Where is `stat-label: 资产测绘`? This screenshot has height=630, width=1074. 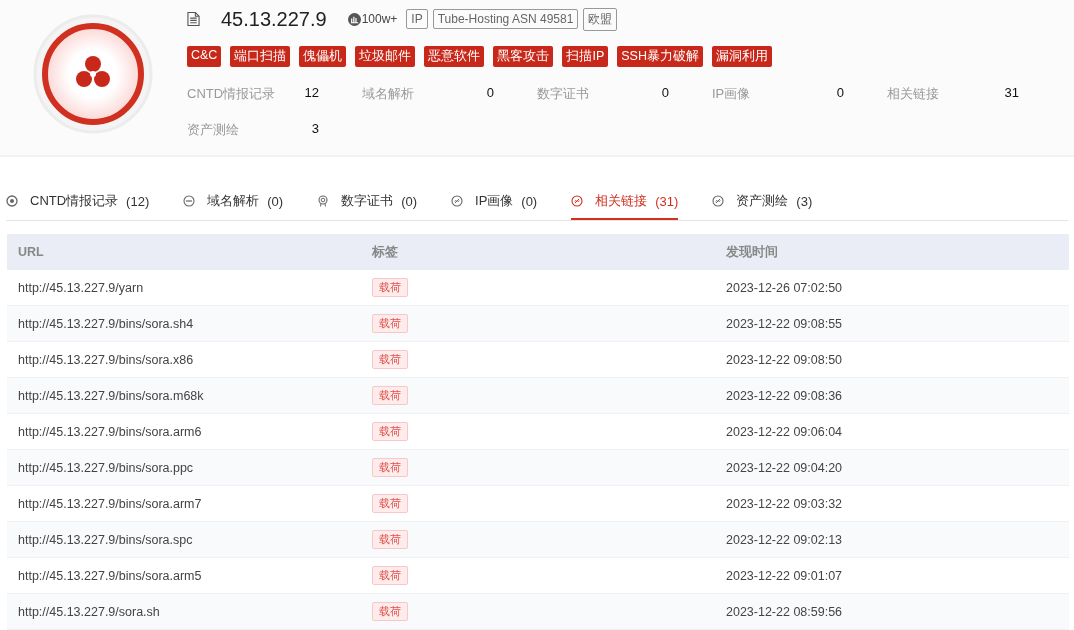
stat-label: 资产测绘 is located at coordinates (213, 130).